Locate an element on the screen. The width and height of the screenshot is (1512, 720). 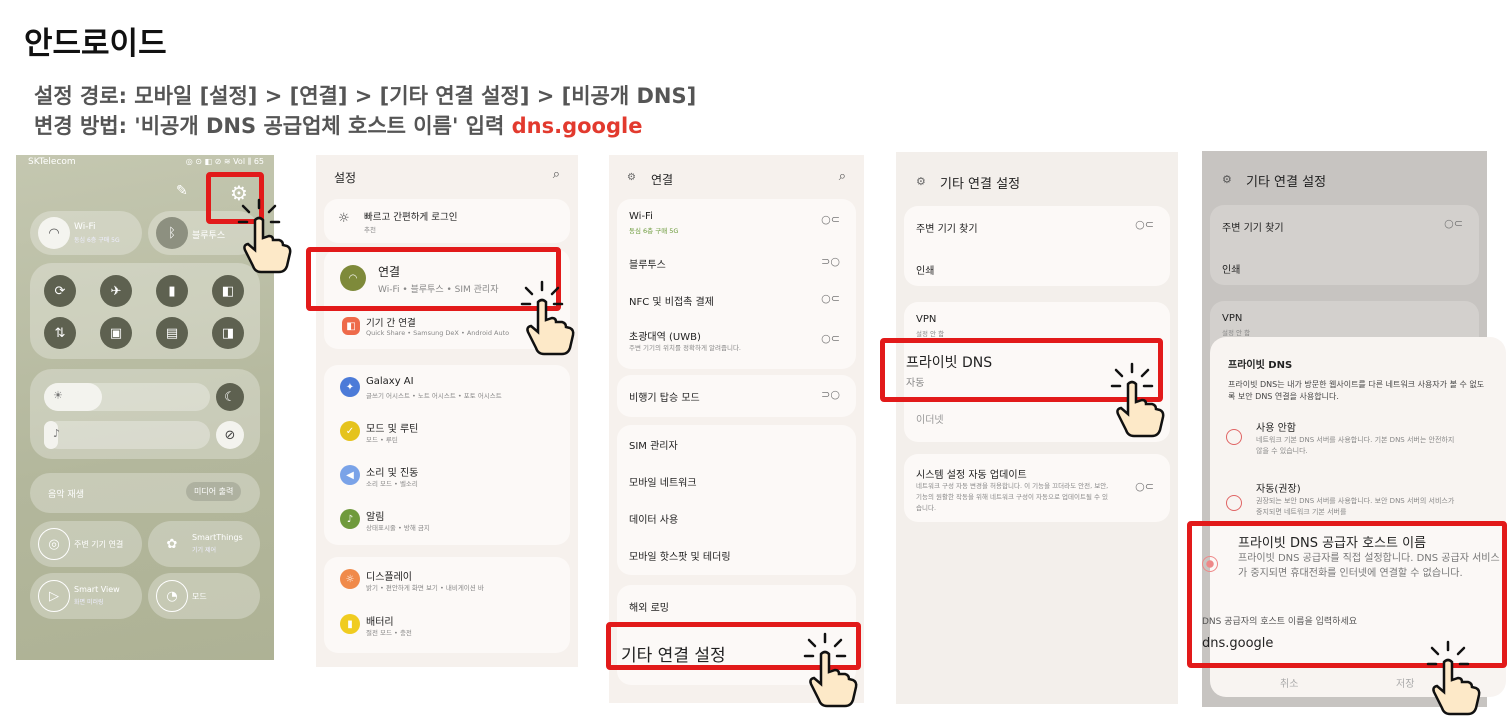
save-button: 저장 is located at coordinates (1405, 682).